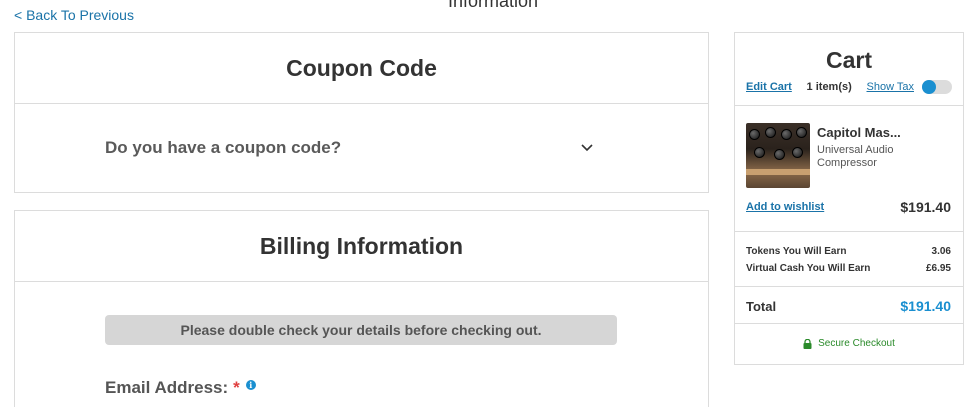 The image size is (979, 407). I want to click on earn-row: Virtual Cash You Will Earn £6.95, so click(848, 268).